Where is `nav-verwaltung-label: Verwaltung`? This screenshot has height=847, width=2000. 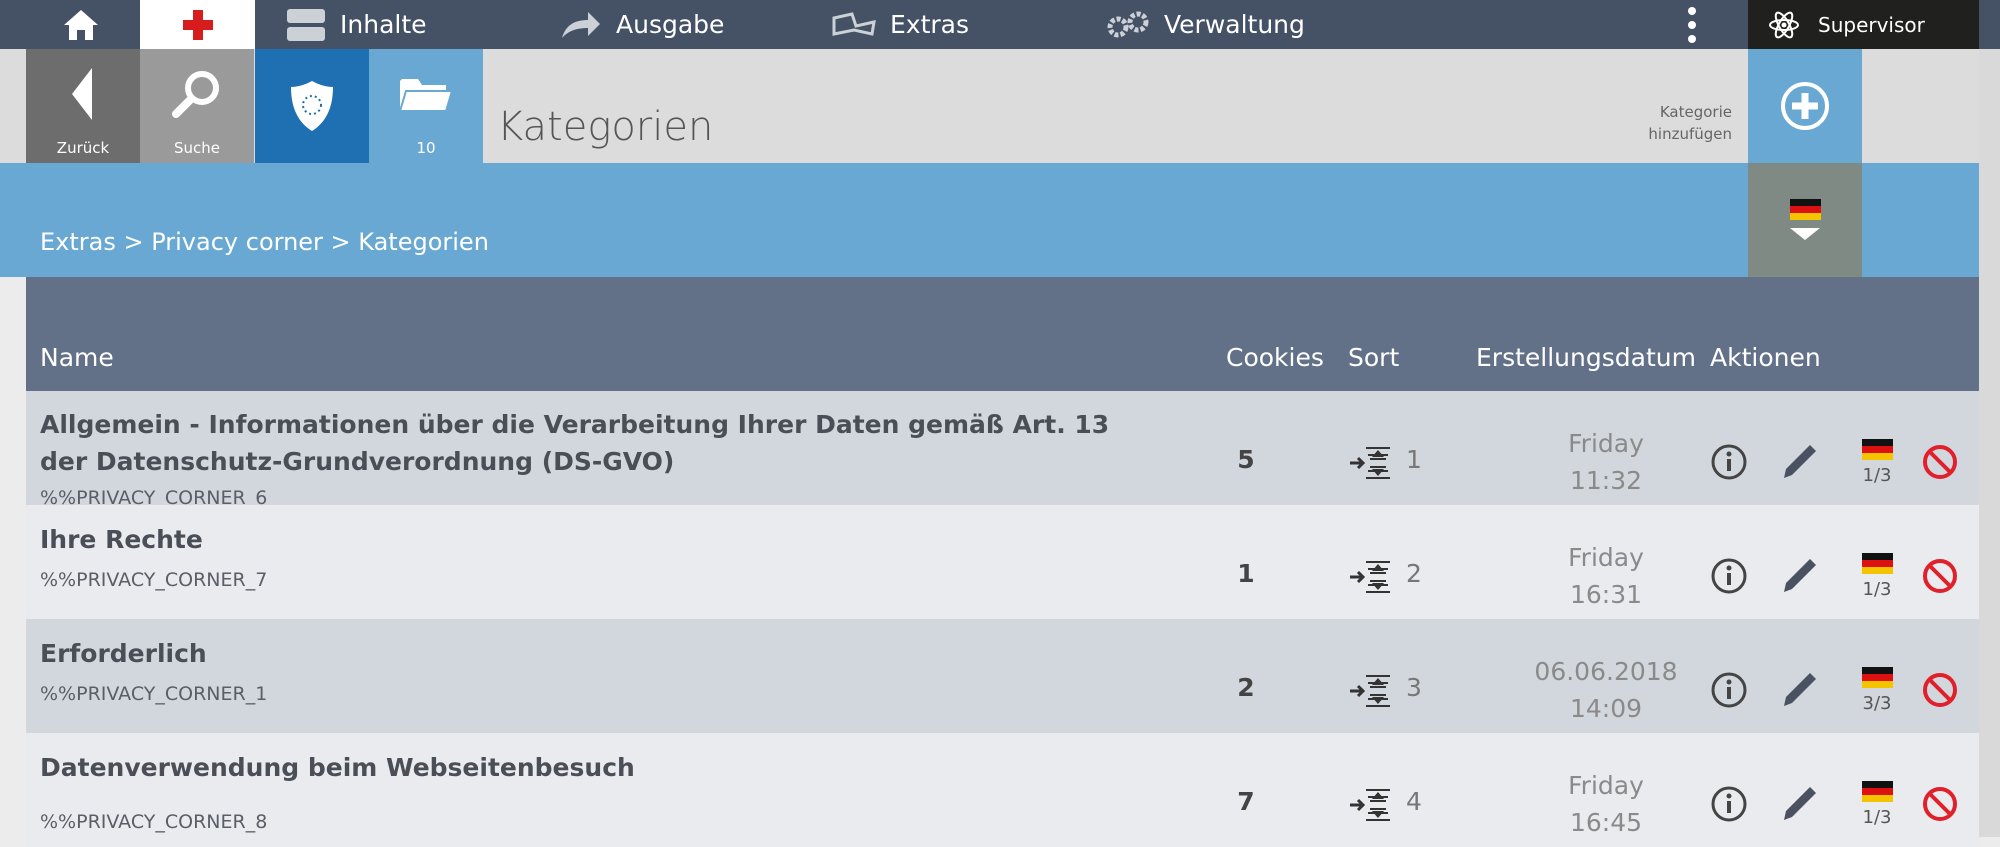 nav-verwaltung-label: Verwaltung is located at coordinates (1234, 24).